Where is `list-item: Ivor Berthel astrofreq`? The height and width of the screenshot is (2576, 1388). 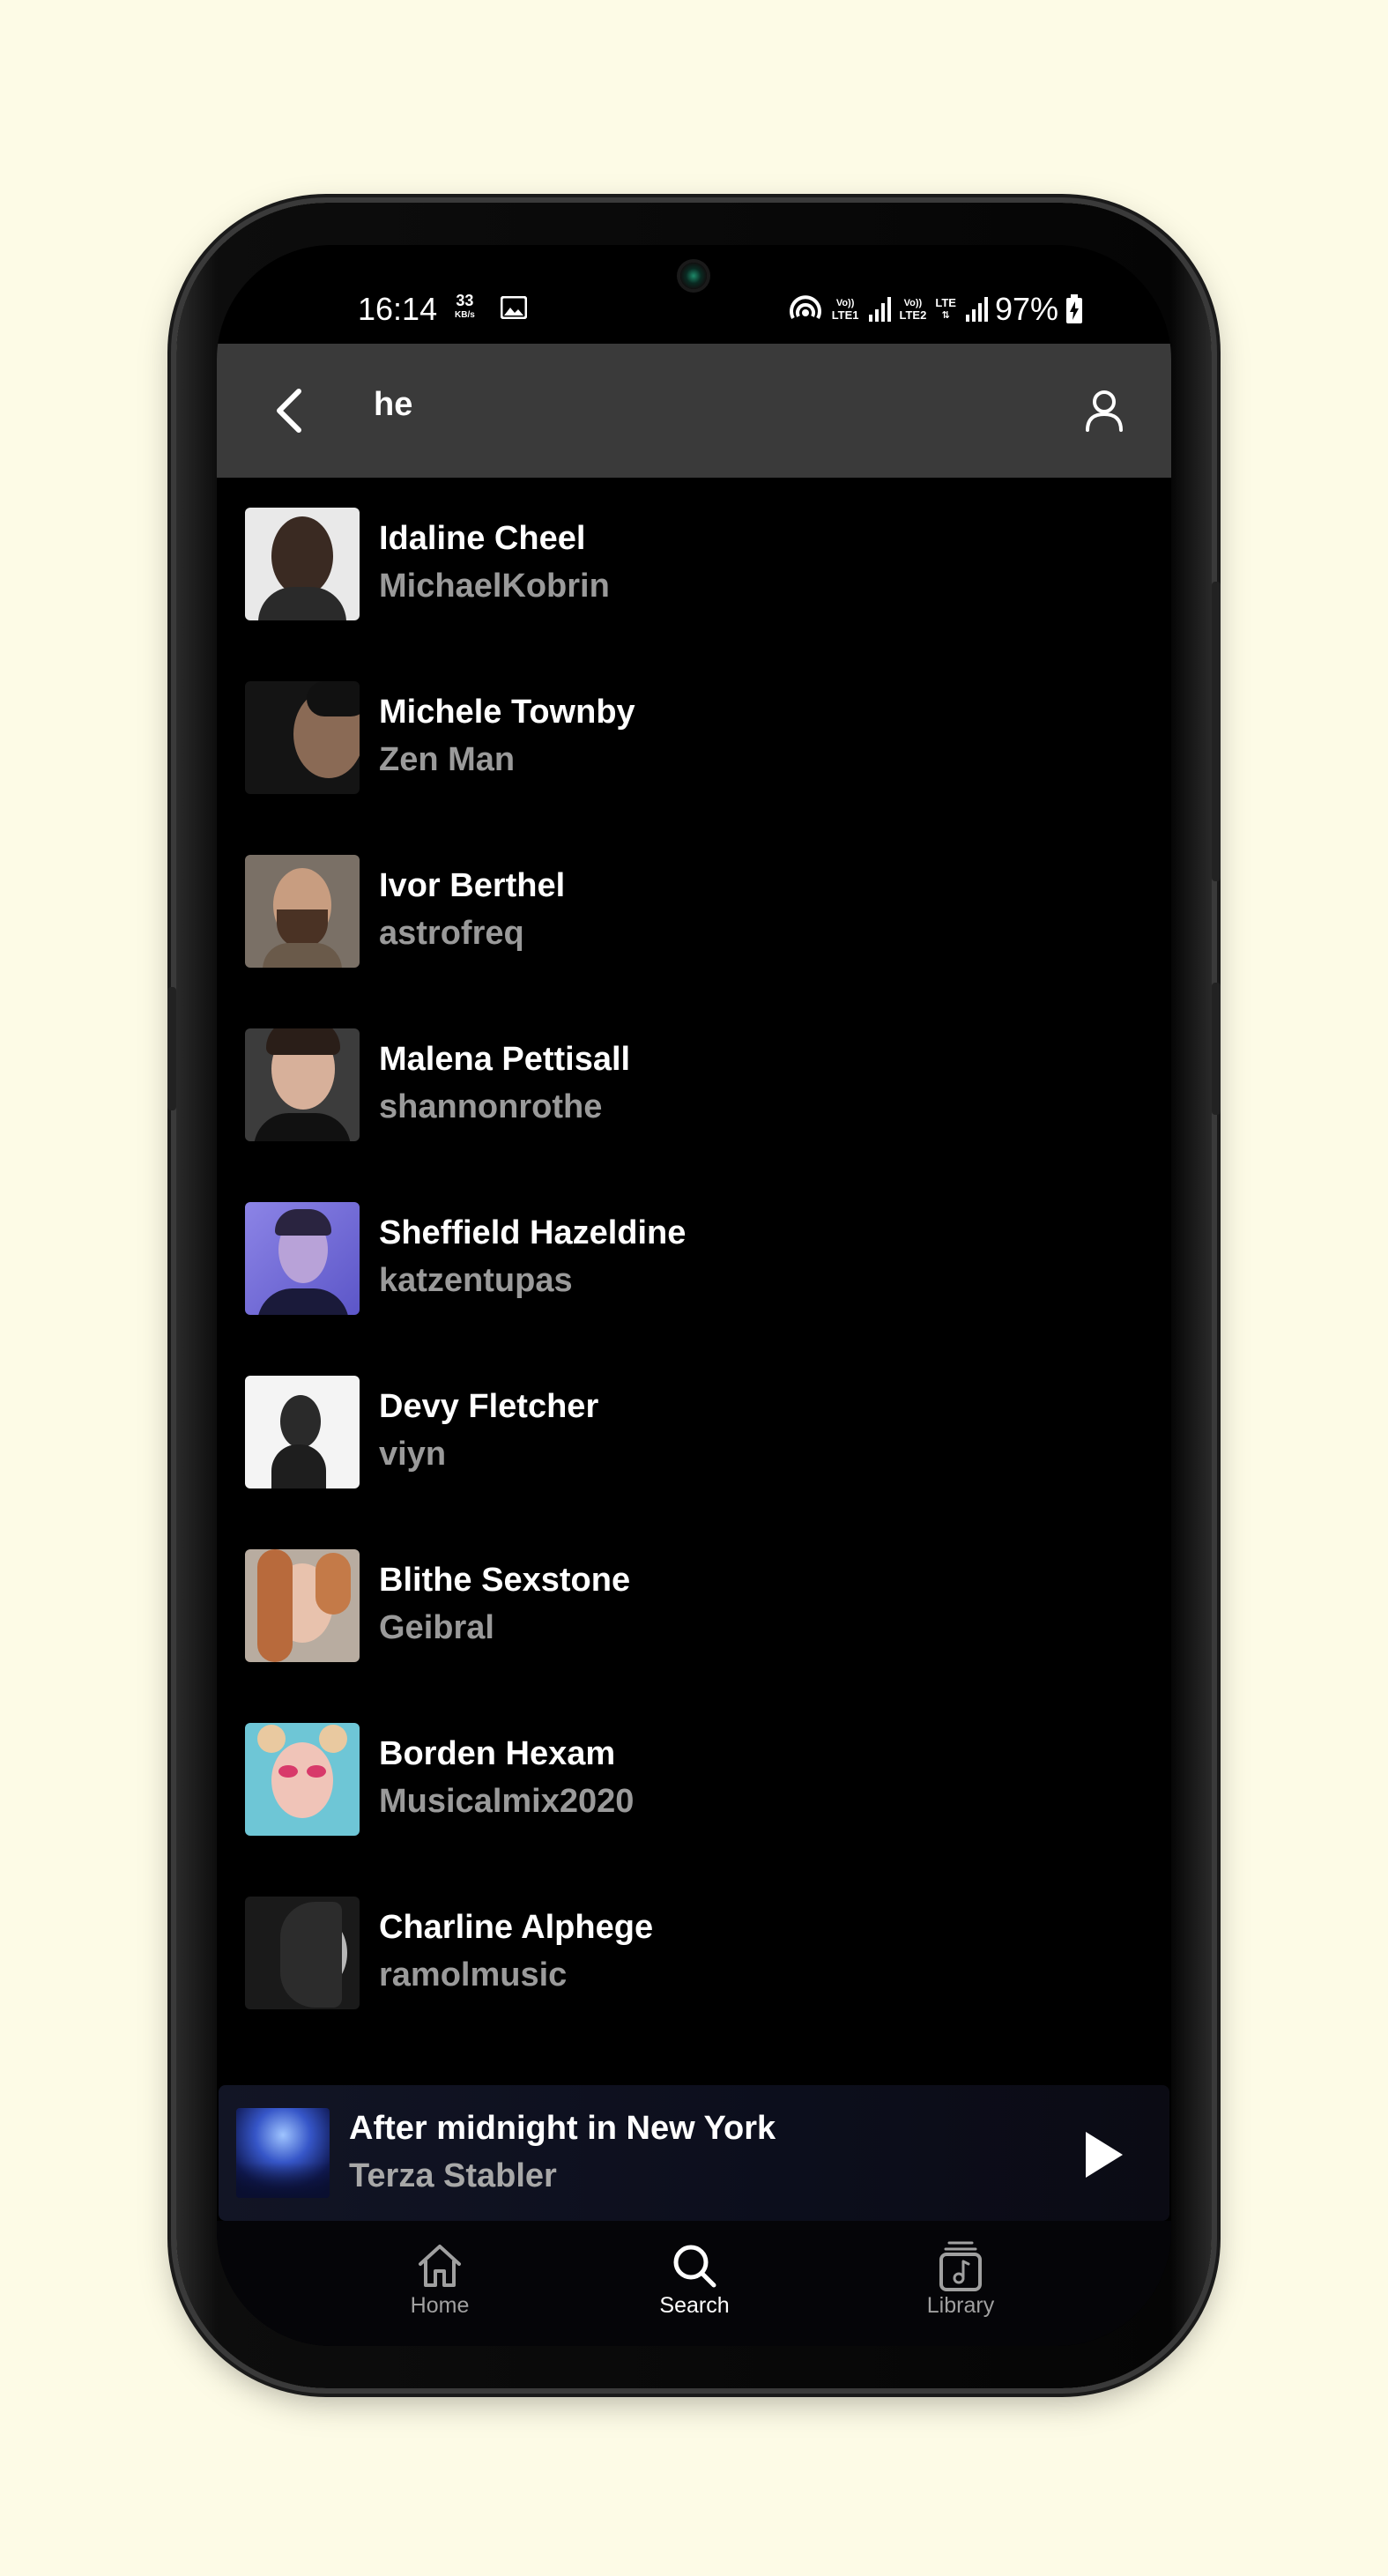
list-item: Ivor Berthel astrofreq is located at coordinates (694, 911).